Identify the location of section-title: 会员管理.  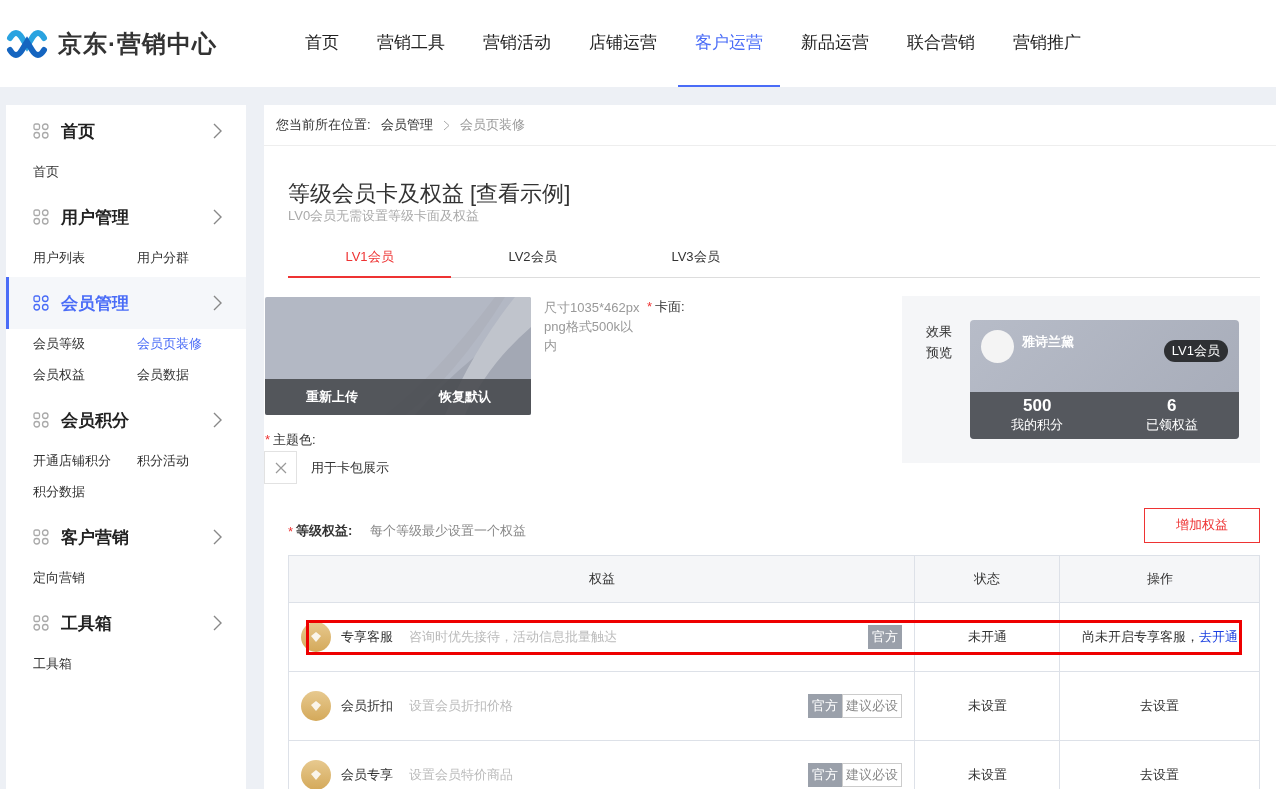
(95, 303).